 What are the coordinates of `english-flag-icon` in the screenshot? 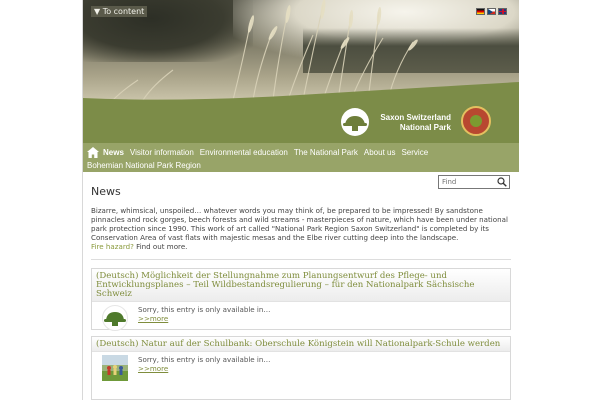 It's located at (502, 11).